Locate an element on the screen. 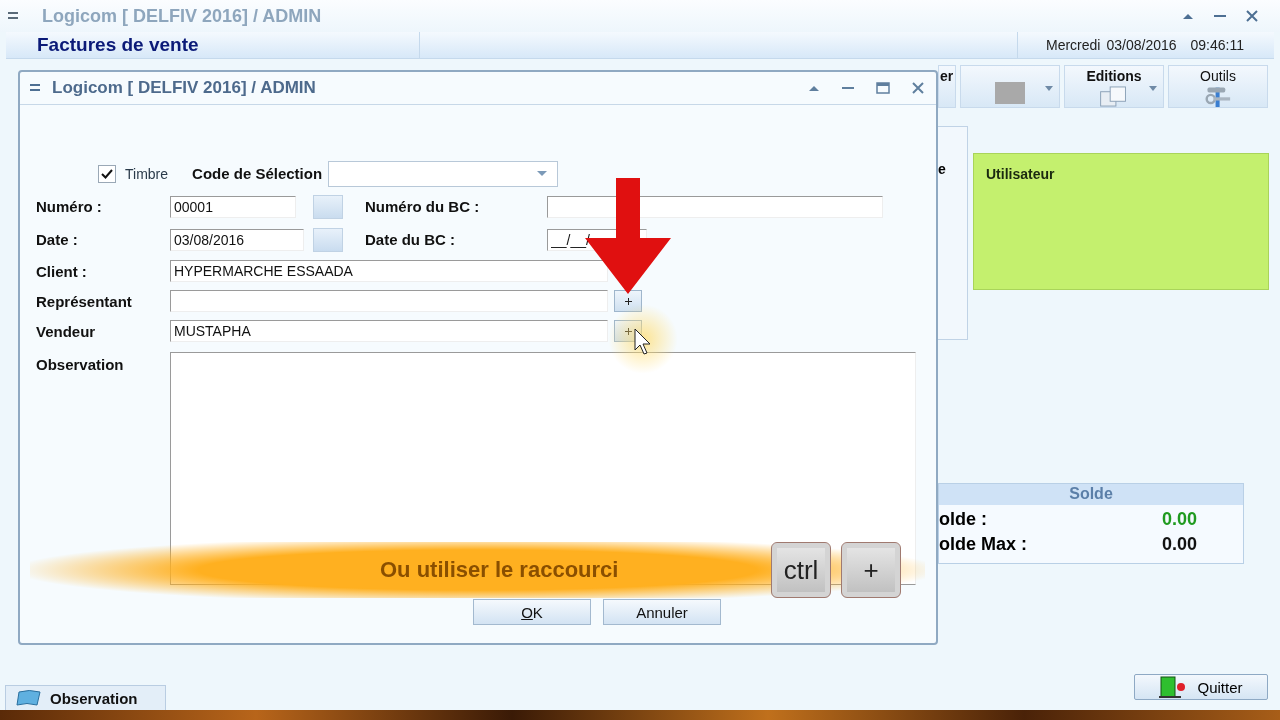 The width and height of the screenshot is (1280, 720). balance-label: olde : is located at coordinates (963, 519).